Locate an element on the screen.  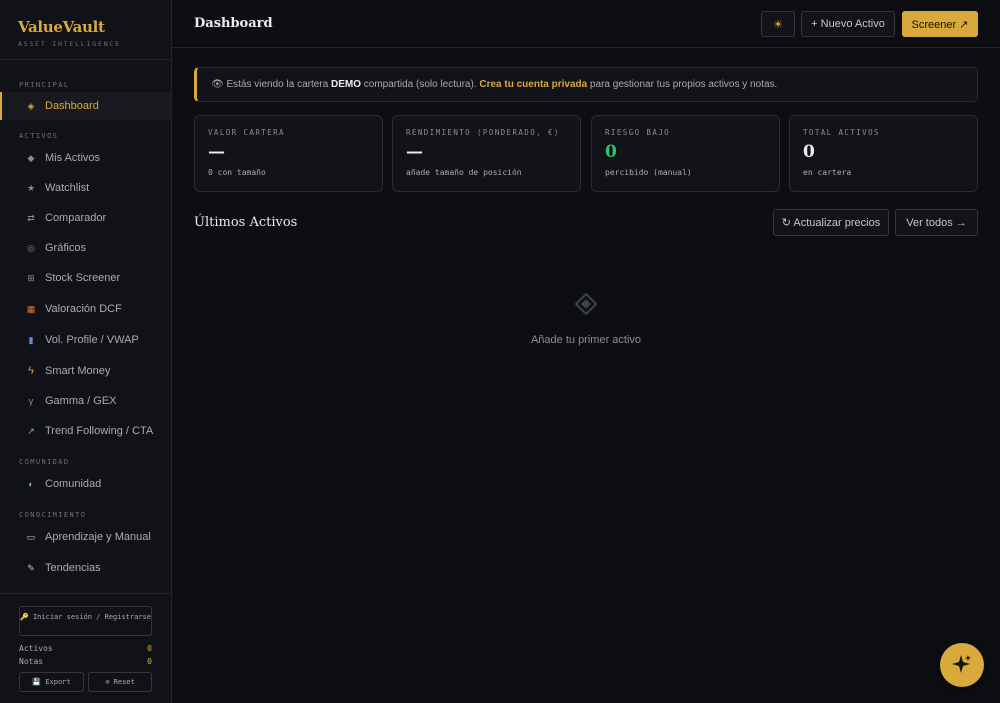
sidebar-item-label: Comparador is located at coordinates (76, 218).